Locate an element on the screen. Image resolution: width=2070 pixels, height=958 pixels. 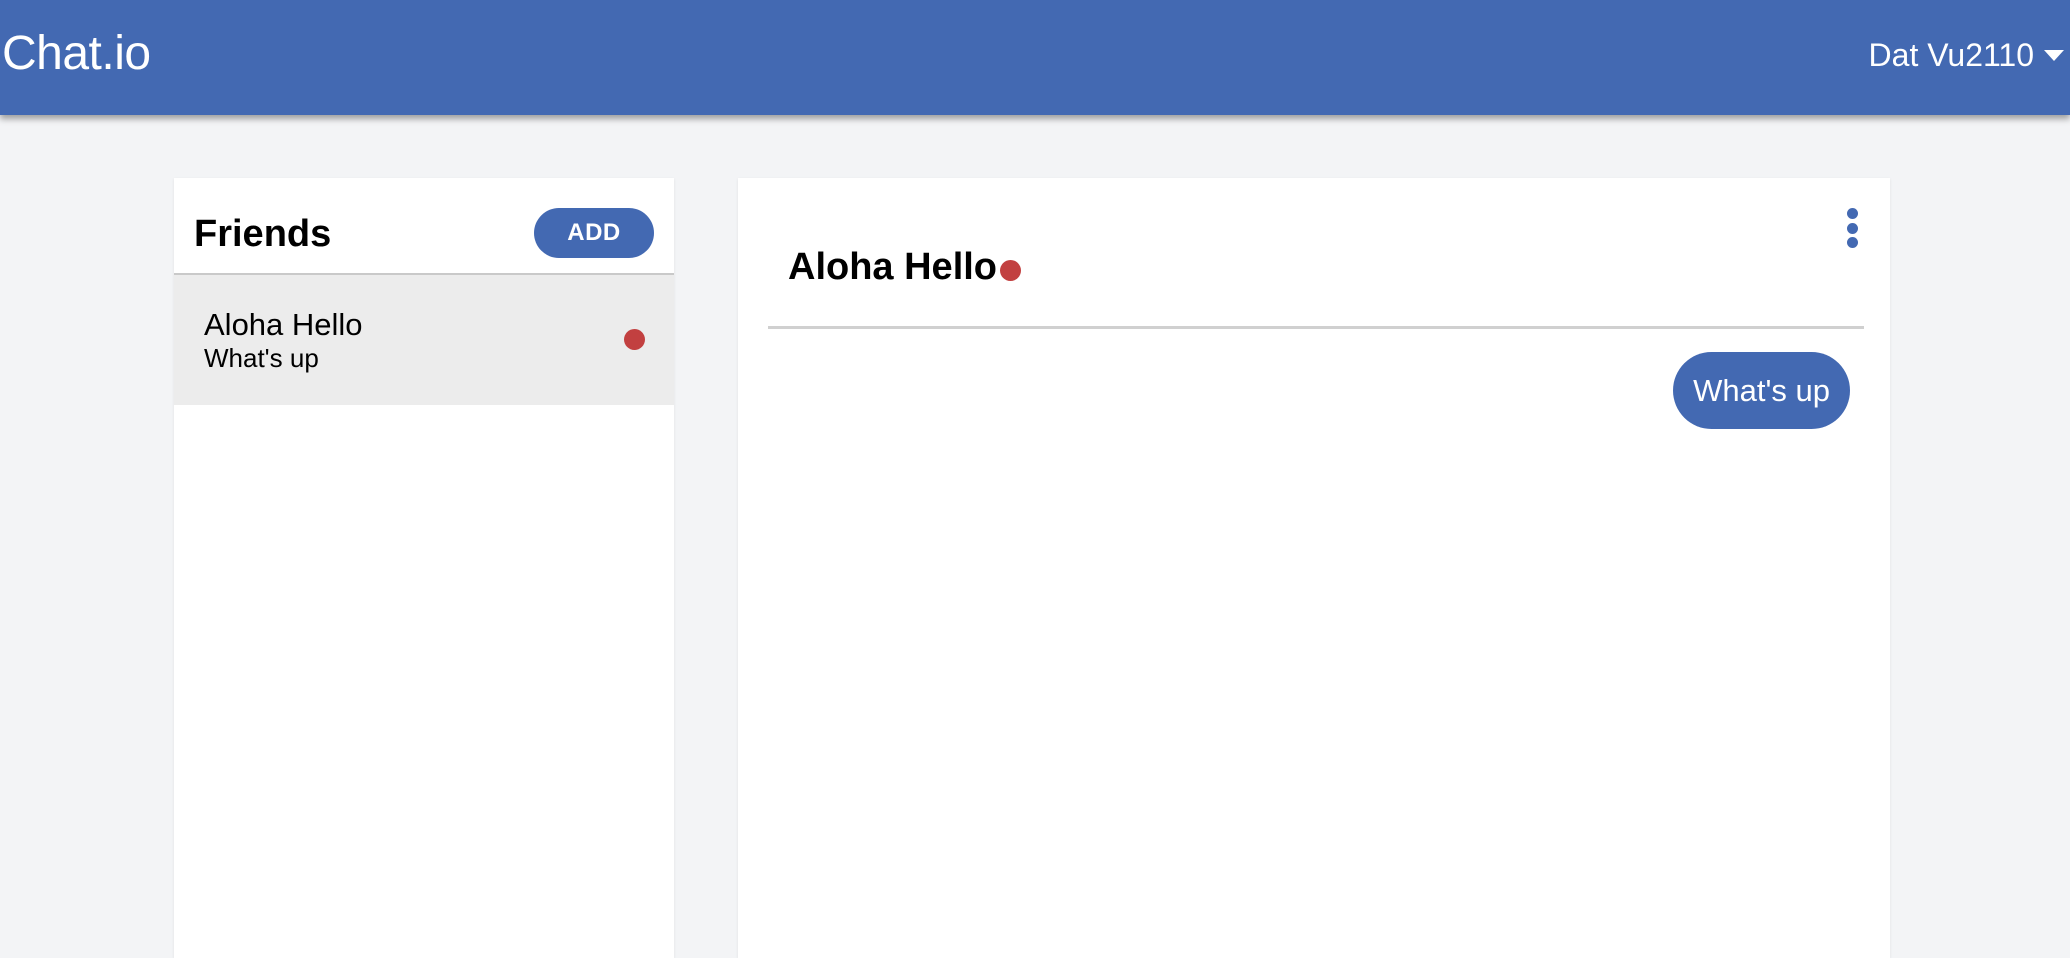
add-friend-button: ADD is located at coordinates (594, 233).